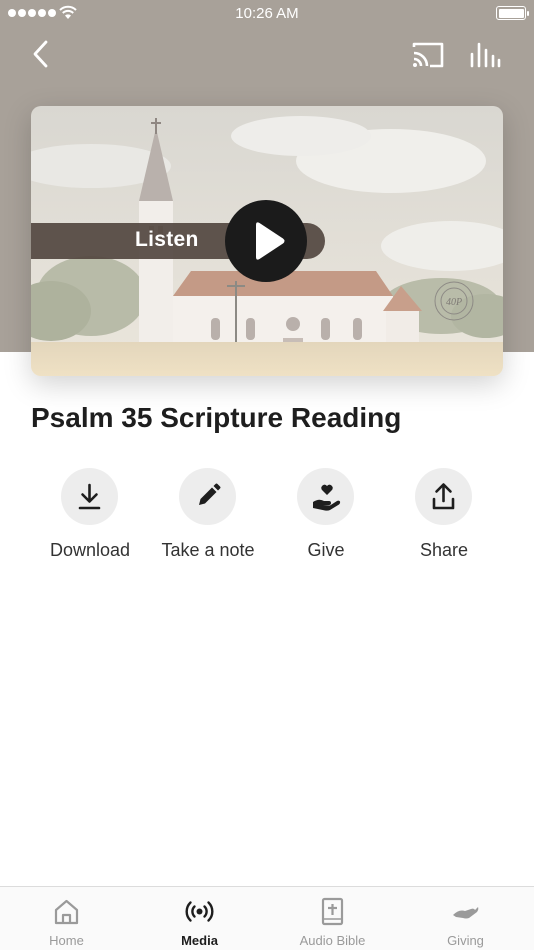  I want to click on give-action: Give, so click(326, 518).